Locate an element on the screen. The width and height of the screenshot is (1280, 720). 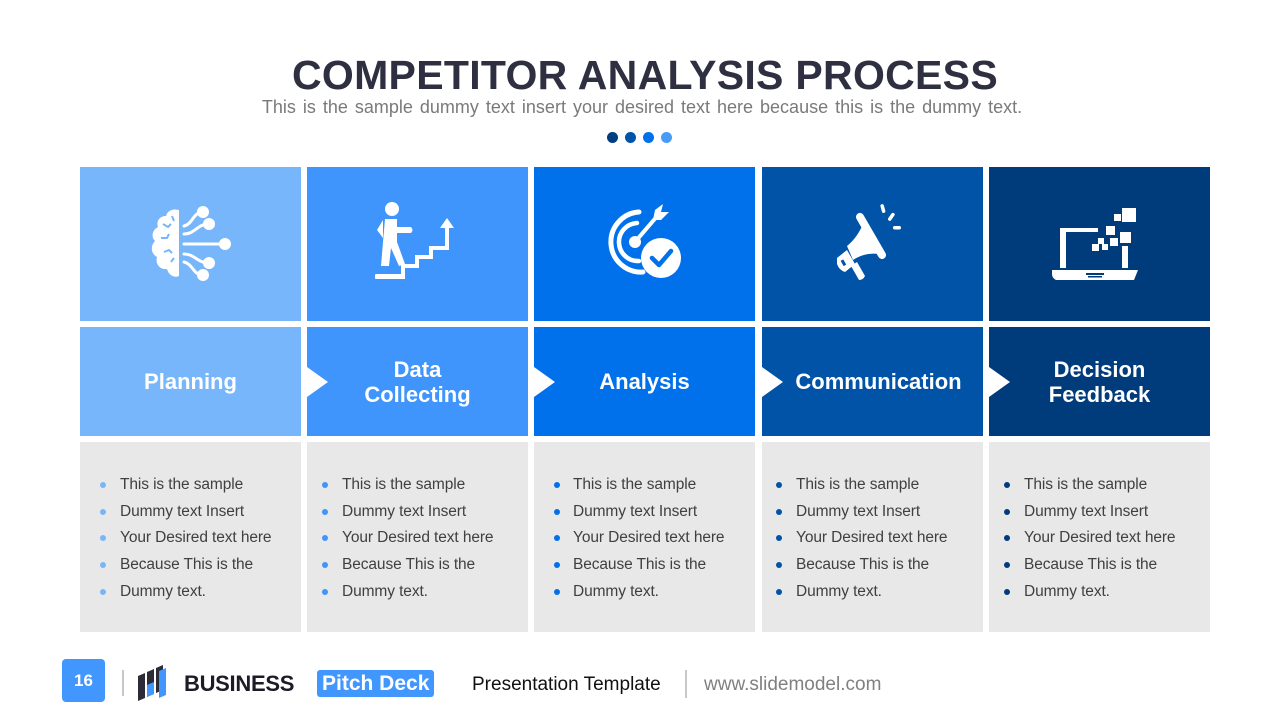
label-tile-communication: Communication is located at coordinates (872, 381).